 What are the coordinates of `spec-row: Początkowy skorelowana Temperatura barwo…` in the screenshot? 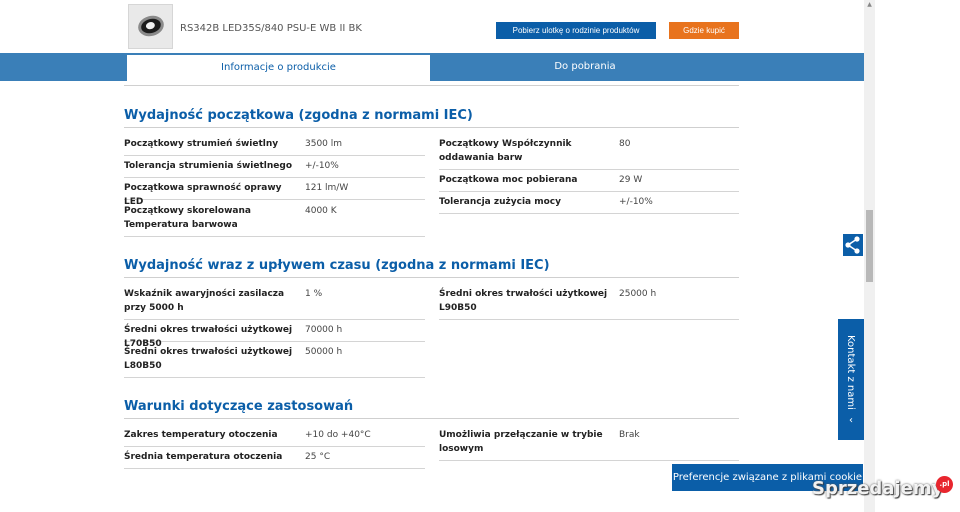 It's located at (274, 220).